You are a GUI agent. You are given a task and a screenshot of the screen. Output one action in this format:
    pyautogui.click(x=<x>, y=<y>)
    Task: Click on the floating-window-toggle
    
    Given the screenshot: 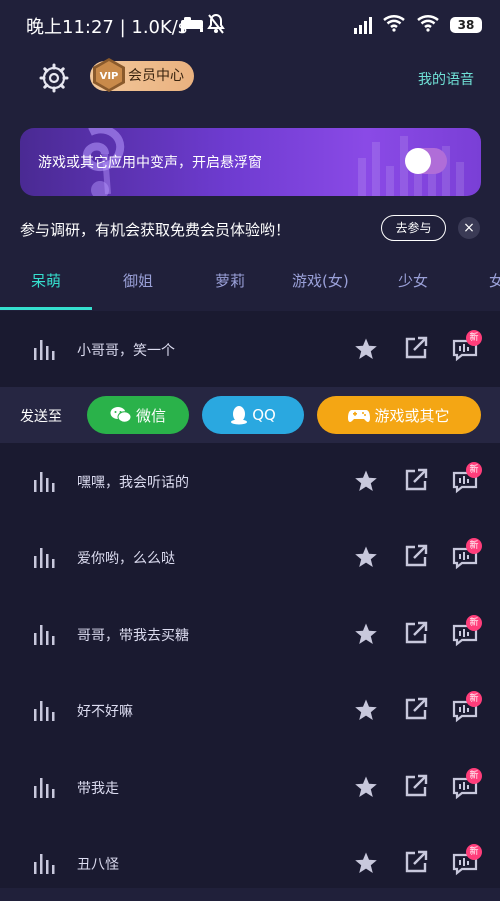 What is the action you would take?
    pyautogui.click(x=426, y=161)
    